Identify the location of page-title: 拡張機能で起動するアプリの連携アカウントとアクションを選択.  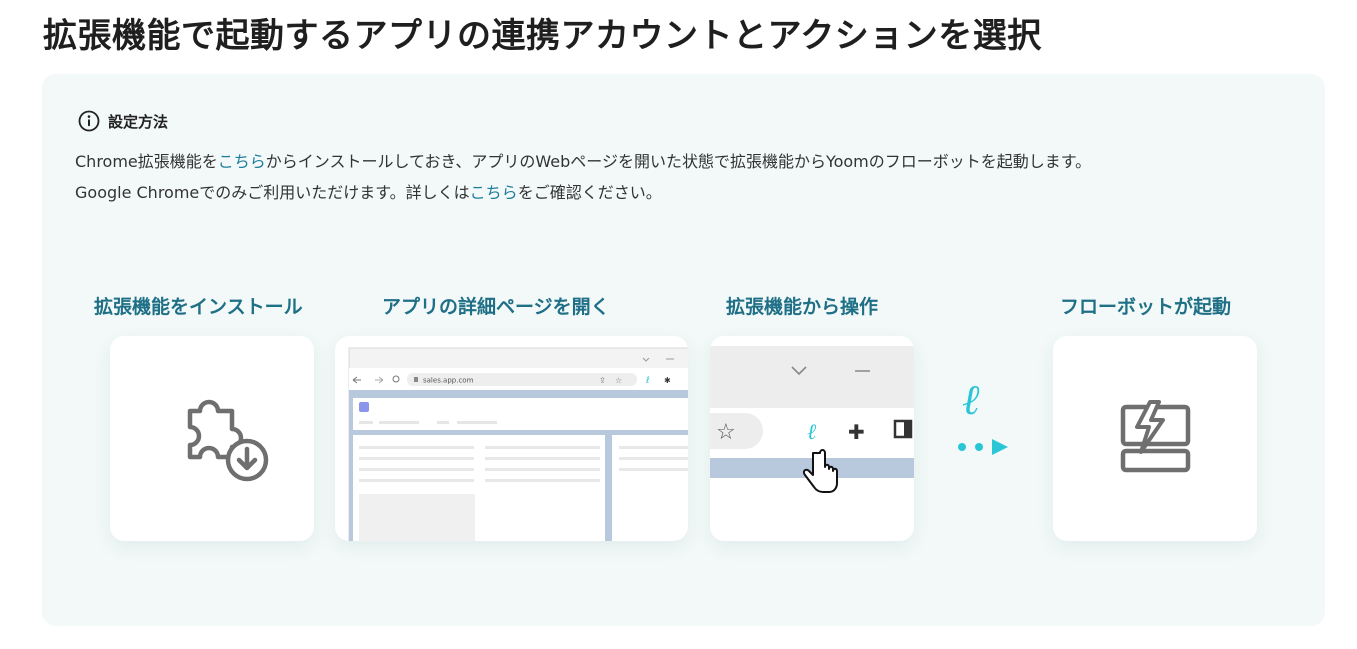
(542, 36).